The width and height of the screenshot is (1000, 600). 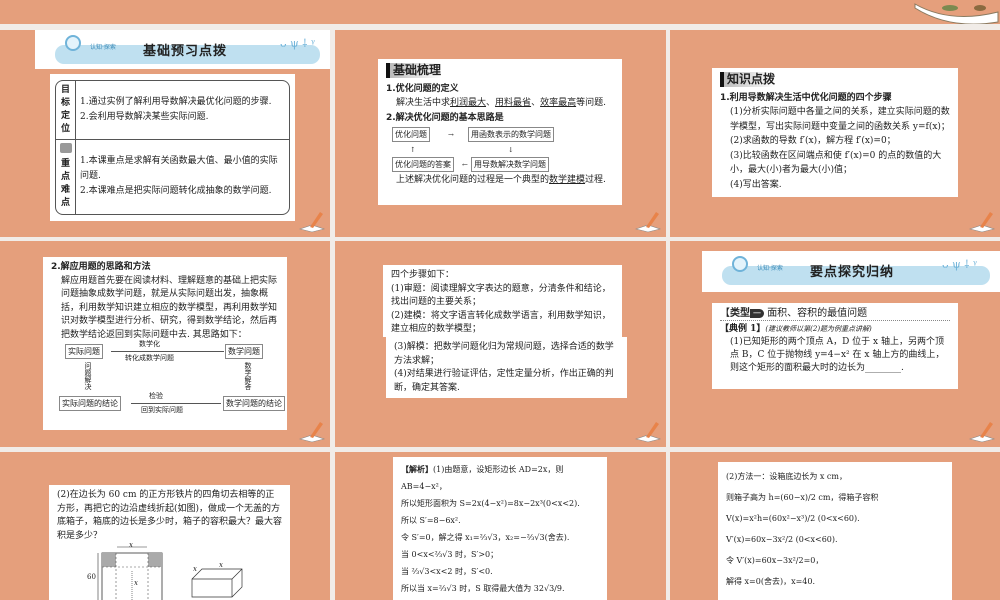 I want to click on scroll-icon, so click(x=65, y=148).